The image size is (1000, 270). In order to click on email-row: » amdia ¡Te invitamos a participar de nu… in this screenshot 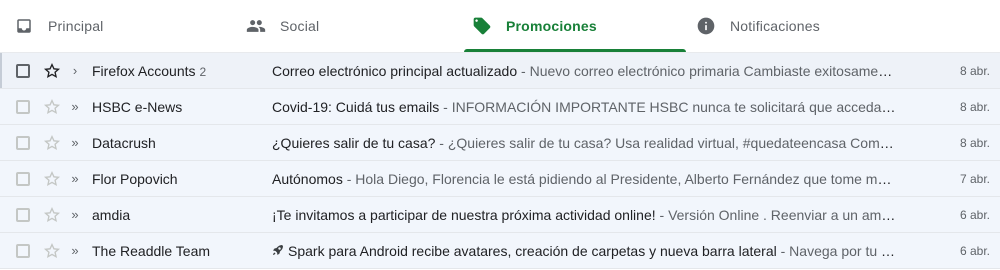, I will do `click(500, 215)`.